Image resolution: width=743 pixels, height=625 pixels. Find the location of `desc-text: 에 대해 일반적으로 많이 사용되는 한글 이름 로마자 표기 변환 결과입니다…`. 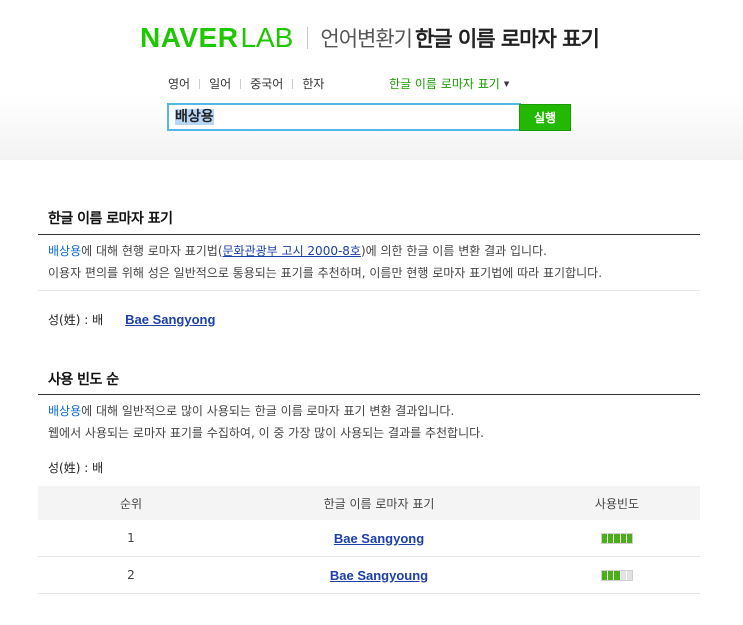

desc-text: 에 대해 일반적으로 많이 사용되는 한글 이름 로마자 표기 변환 결과입니다… is located at coordinates (268, 411).